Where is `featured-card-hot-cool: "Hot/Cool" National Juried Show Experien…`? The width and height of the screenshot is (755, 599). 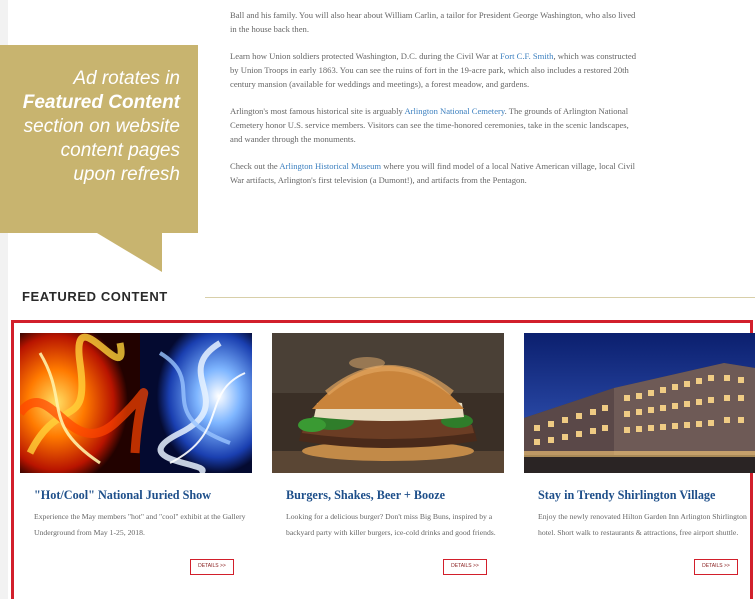
featured-card-hot-cool: "Hot/Cool" National Juried Show Experien… is located at coordinates (136, 463).